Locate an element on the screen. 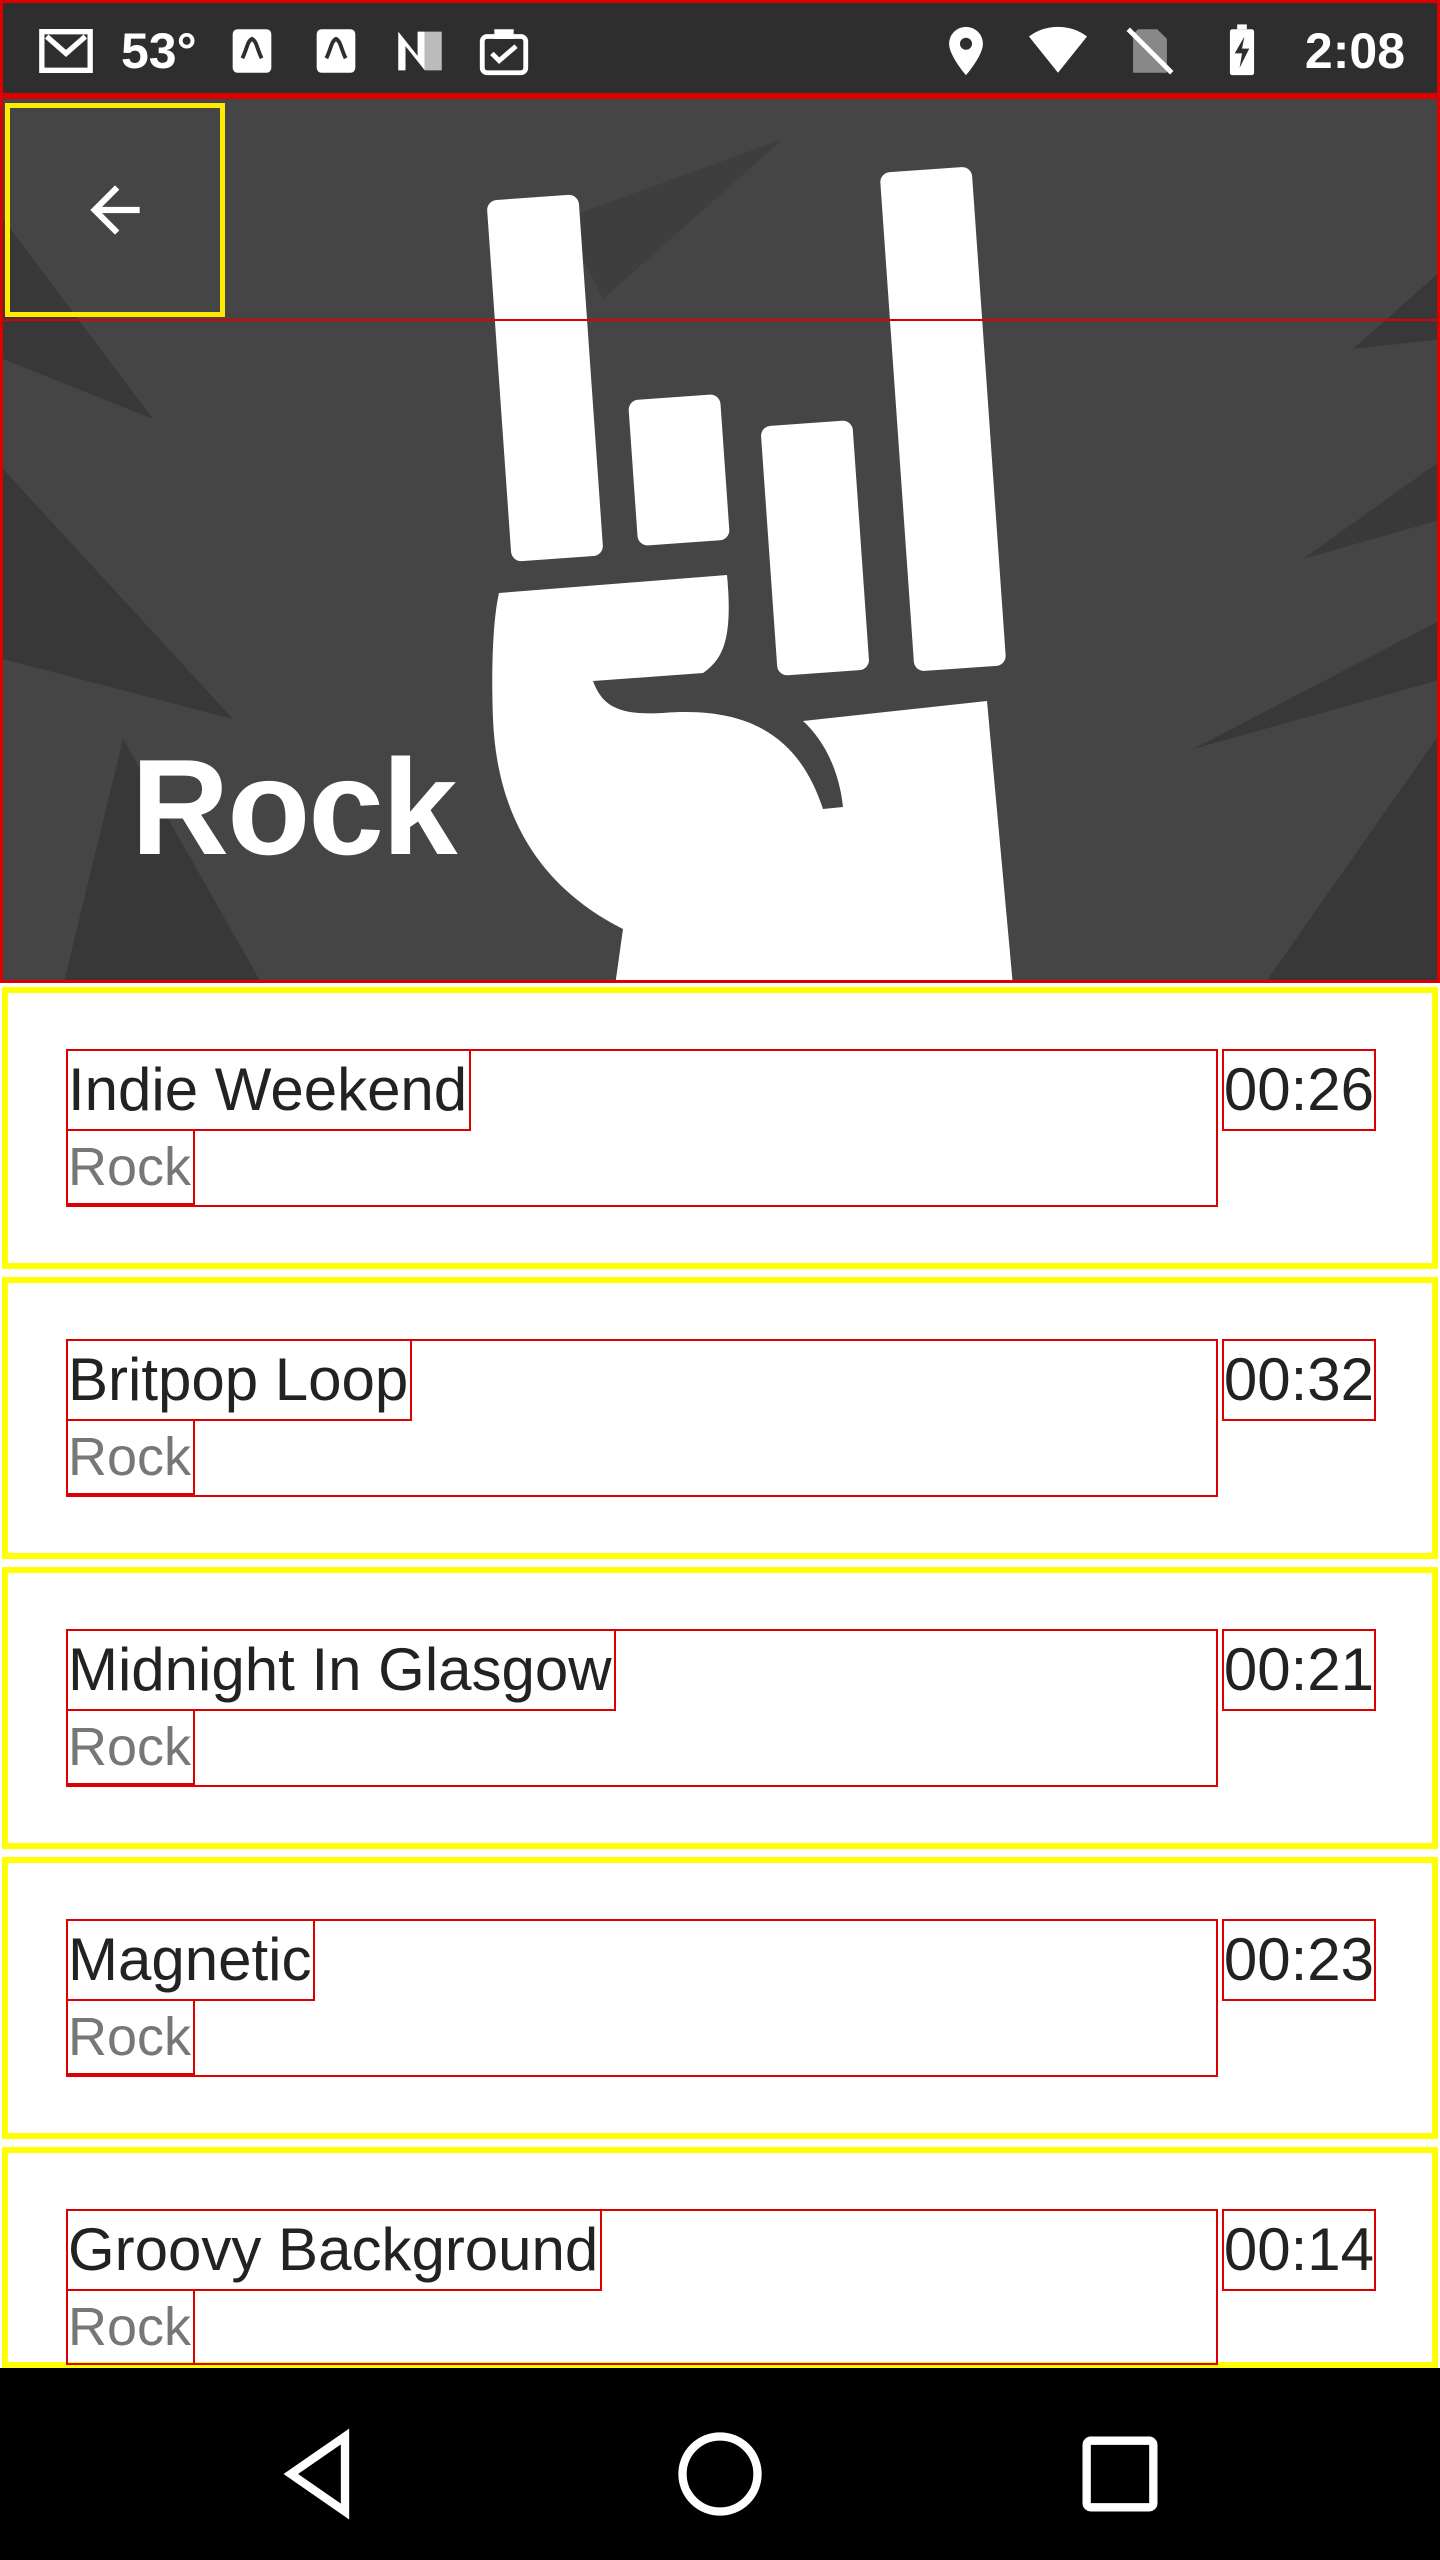 This screenshot has height=2560, width=1440. track-duration: 00:32 is located at coordinates (1298, 1380).